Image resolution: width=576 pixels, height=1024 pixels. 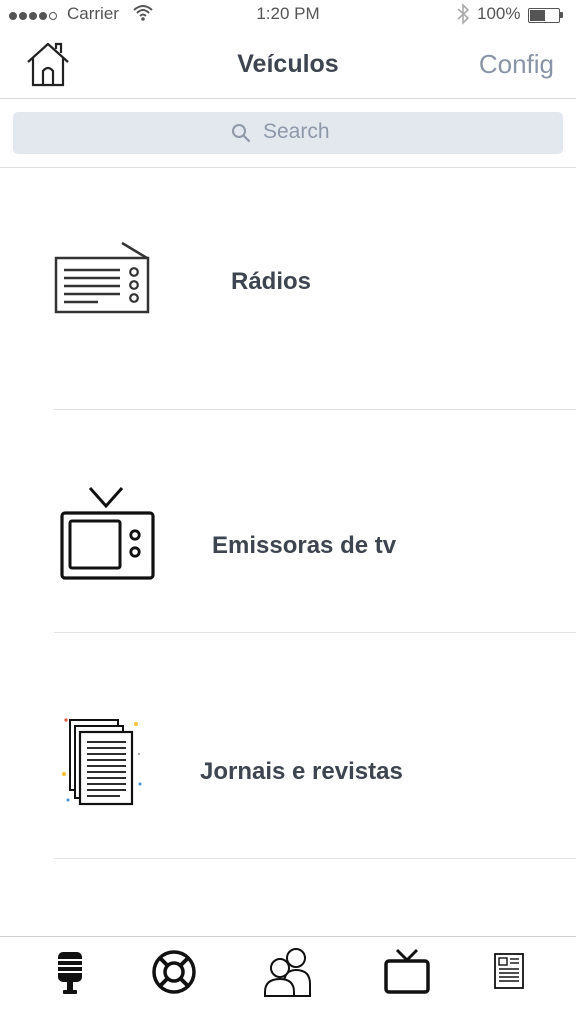 I want to click on battery-icon, so click(x=544, y=15).